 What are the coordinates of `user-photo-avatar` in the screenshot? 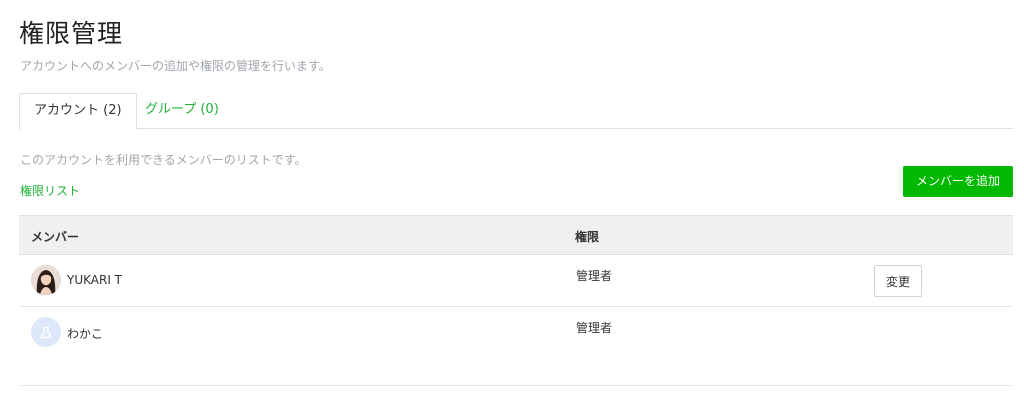 It's located at (46, 280).